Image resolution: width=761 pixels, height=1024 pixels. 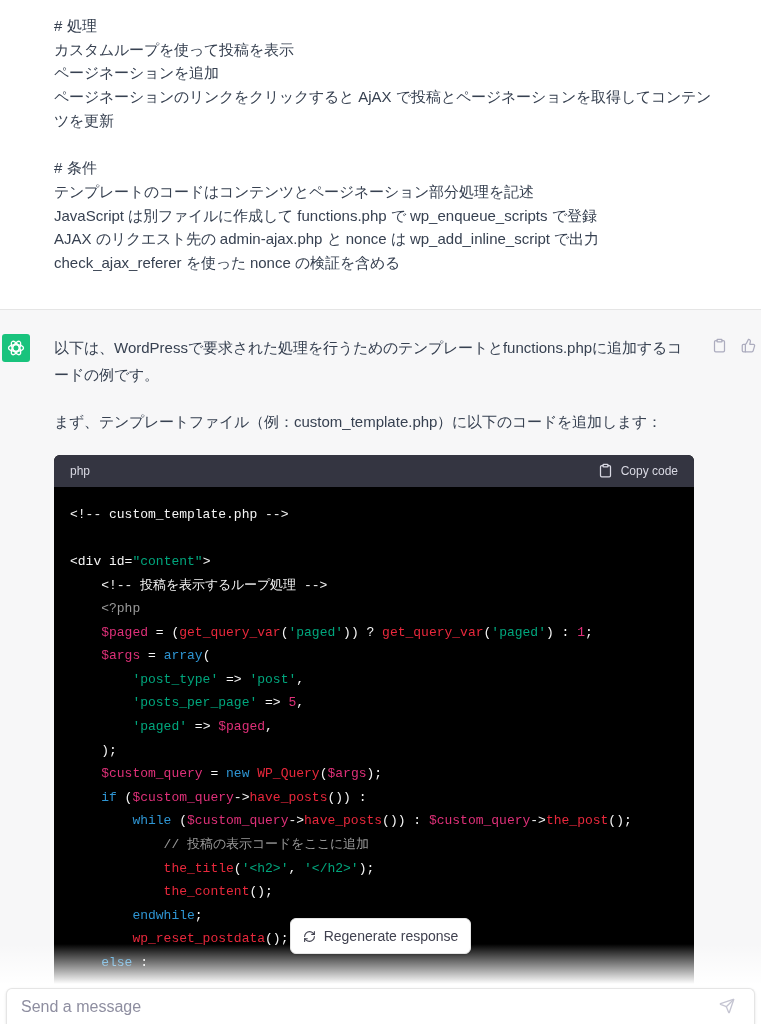 What do you see at coordinates (214, 585) in the screenshot?
I see `code-line: <!-- 投稿を表示するループ処理 -->` at bounding box center [214, 585].